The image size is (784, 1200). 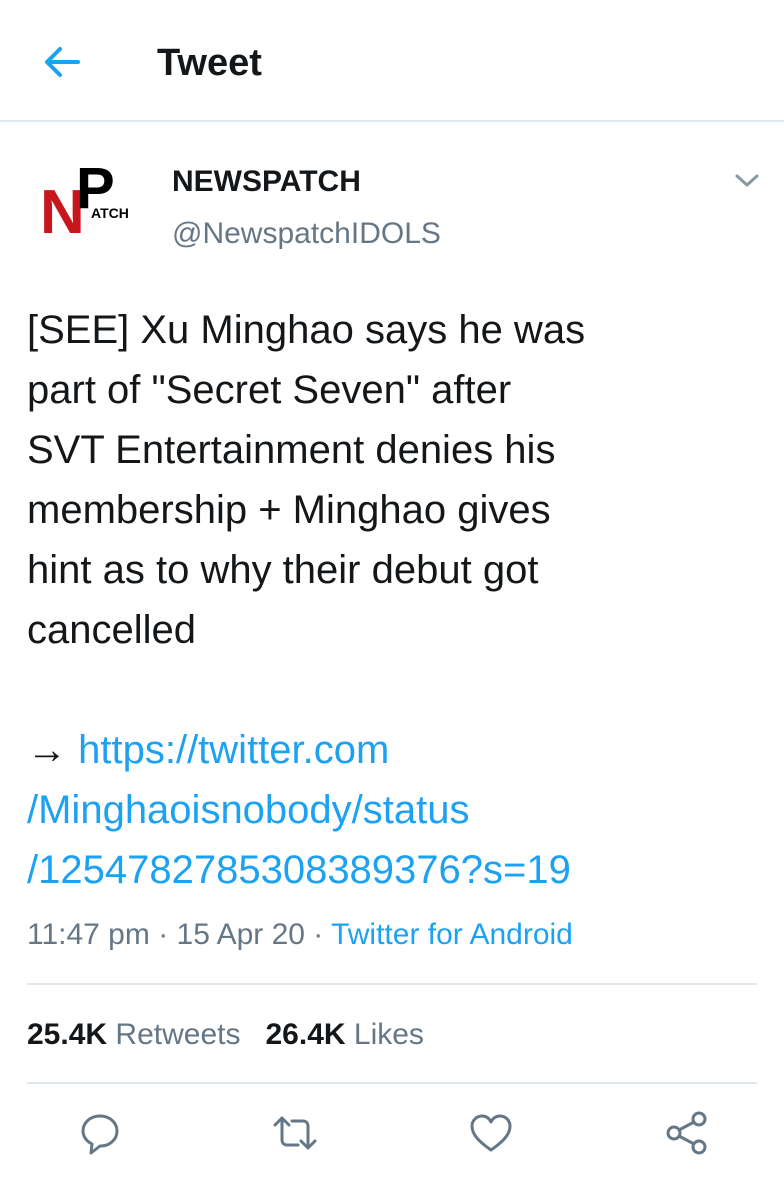 I want to click on author-handle: @NewspatchIDOLS, so click(x=306, y=234).